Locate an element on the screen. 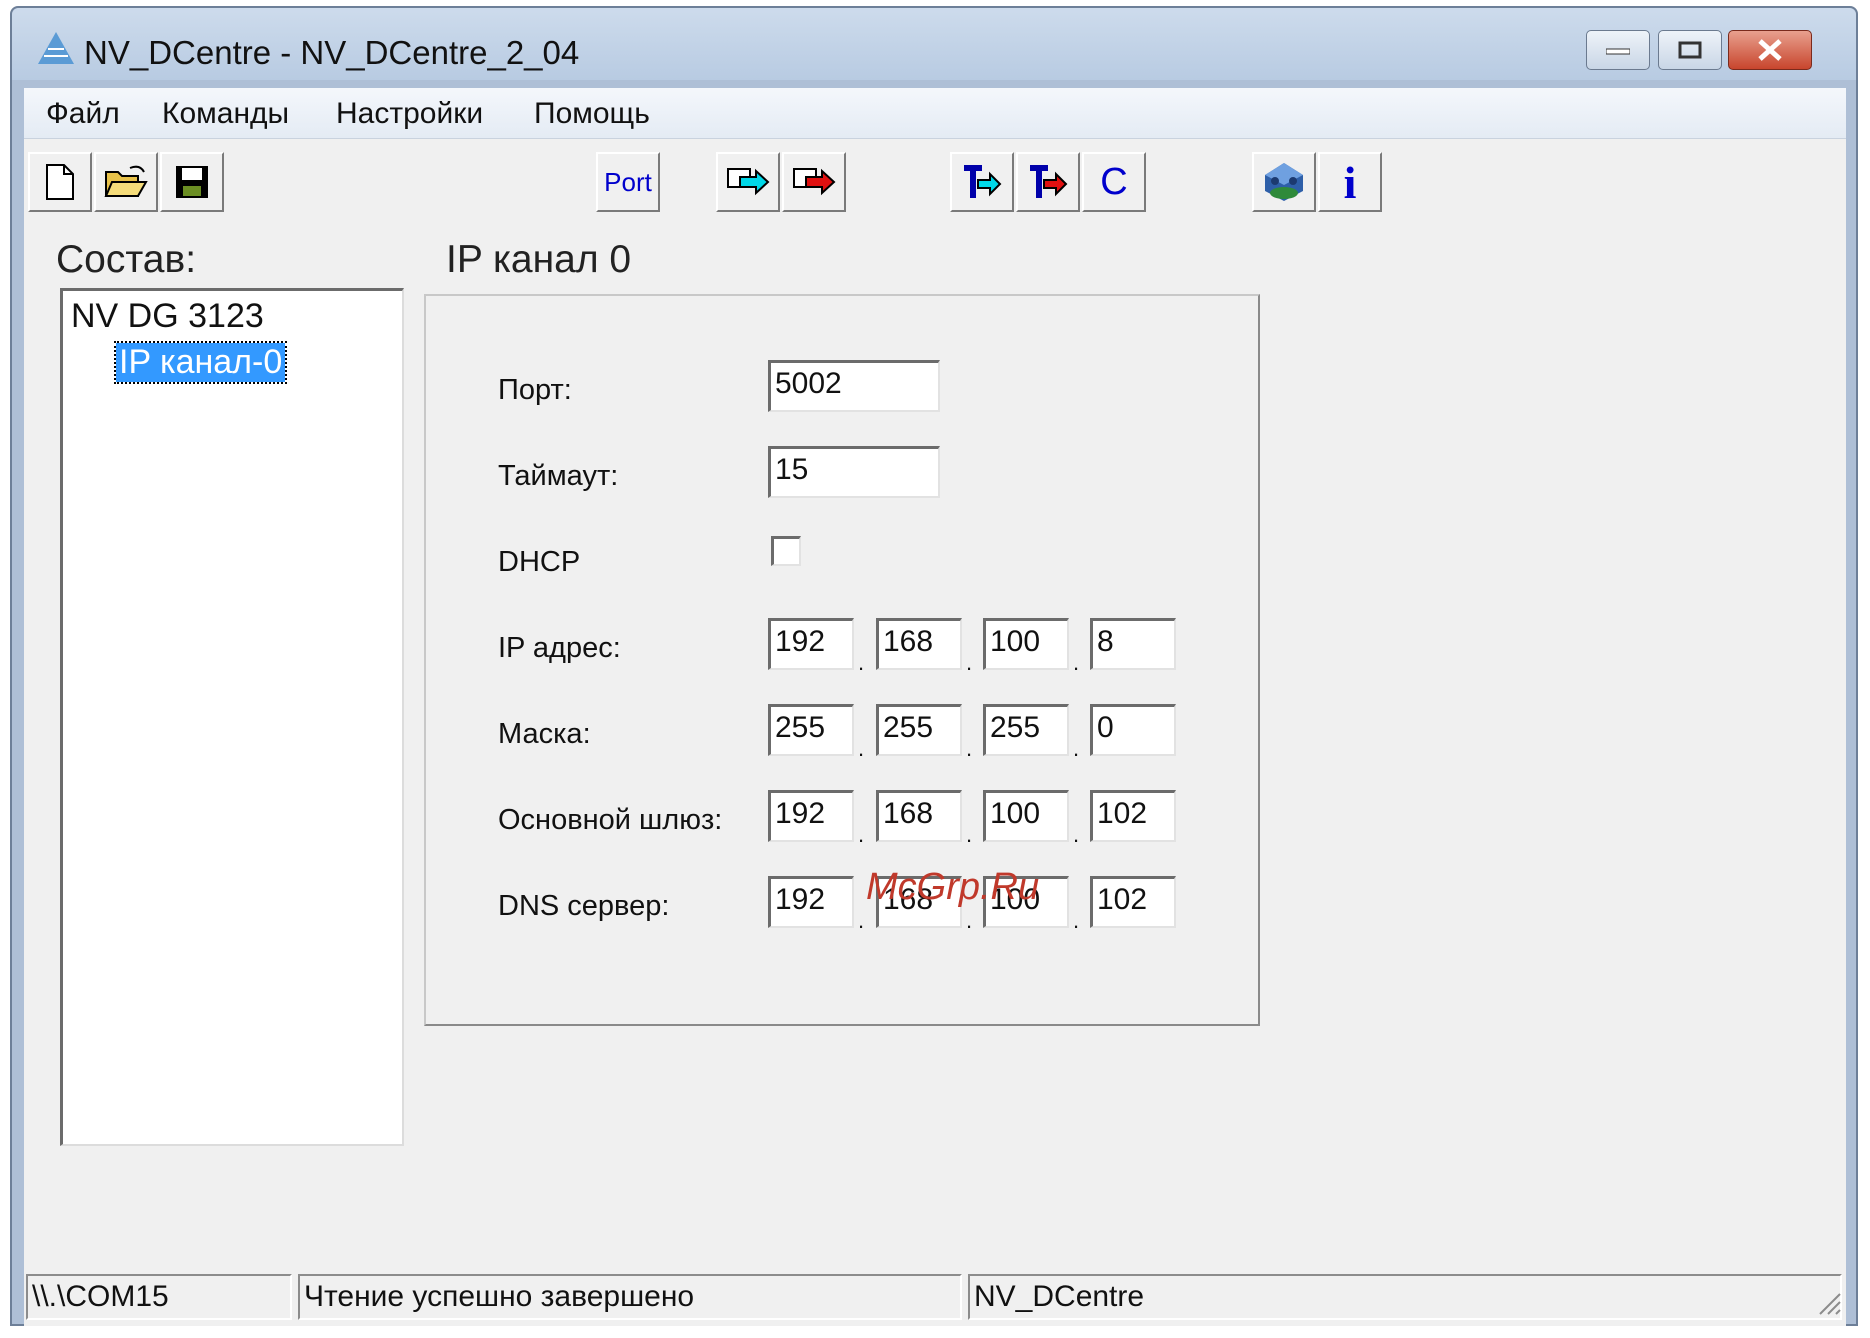 This screenshot has height=1338, width=1870. status-port: \\.\COM15 is located at coordinates (159, 1297).